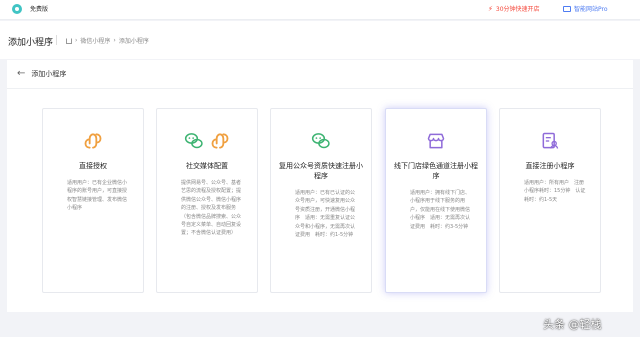 The width and height of the screenshot is (640, 337). What do you see at coordinates (207, 166) in the screenshot?
I see `card-title: 社交媒体配置` at bounding box center [207, 166].